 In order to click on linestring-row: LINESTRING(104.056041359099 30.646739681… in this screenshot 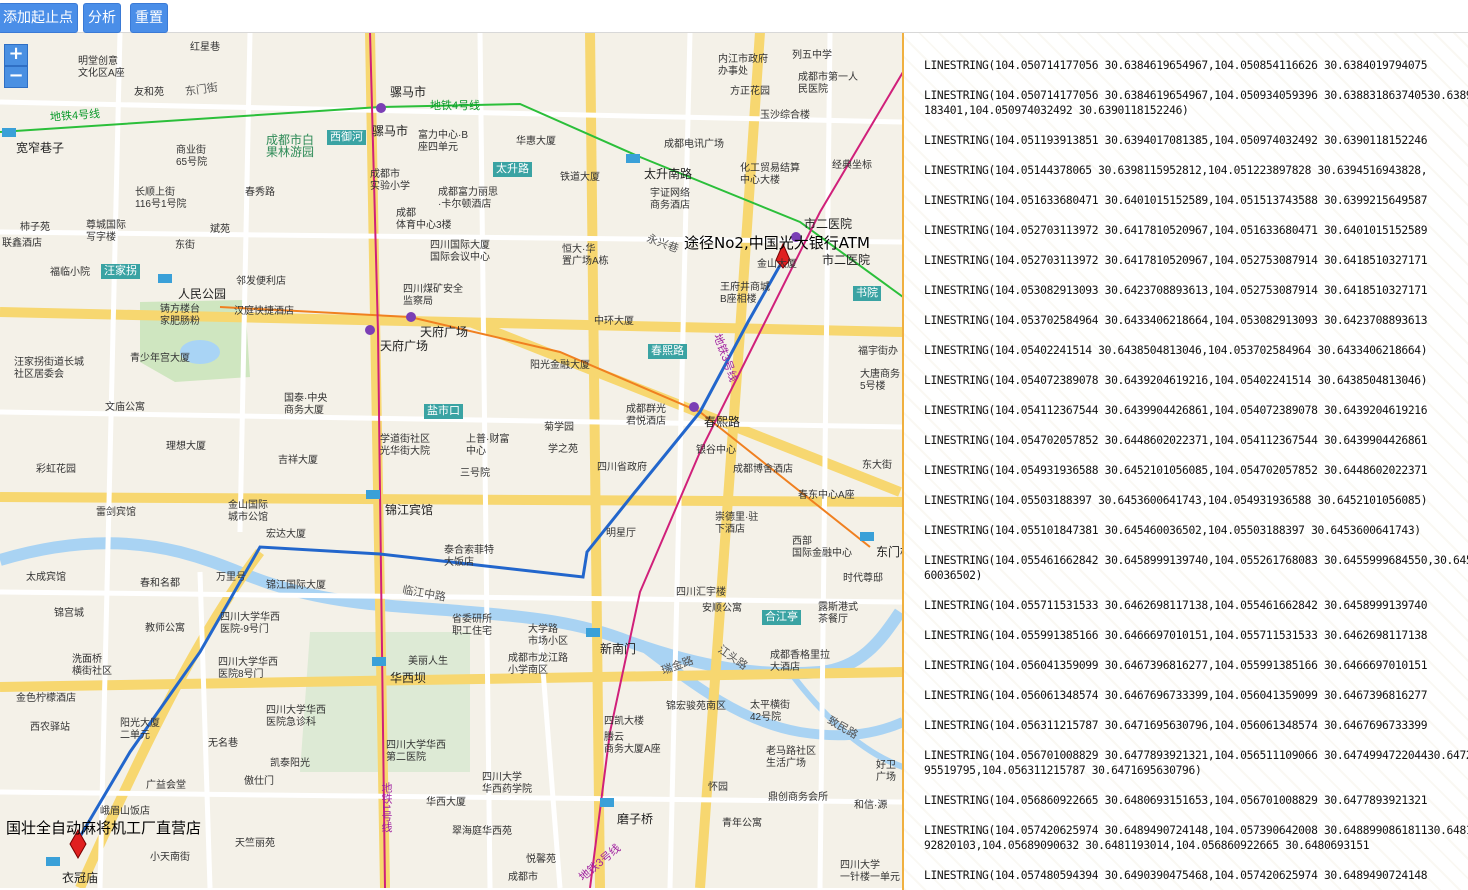, I will do `click(1176, 665)`.